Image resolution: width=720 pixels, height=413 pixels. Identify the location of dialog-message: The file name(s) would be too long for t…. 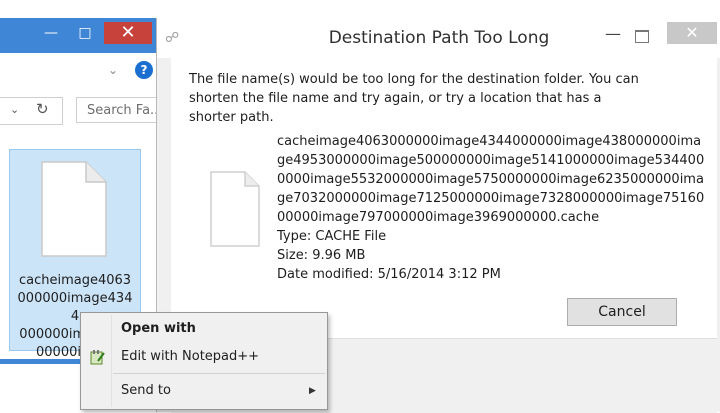
(414, 98).